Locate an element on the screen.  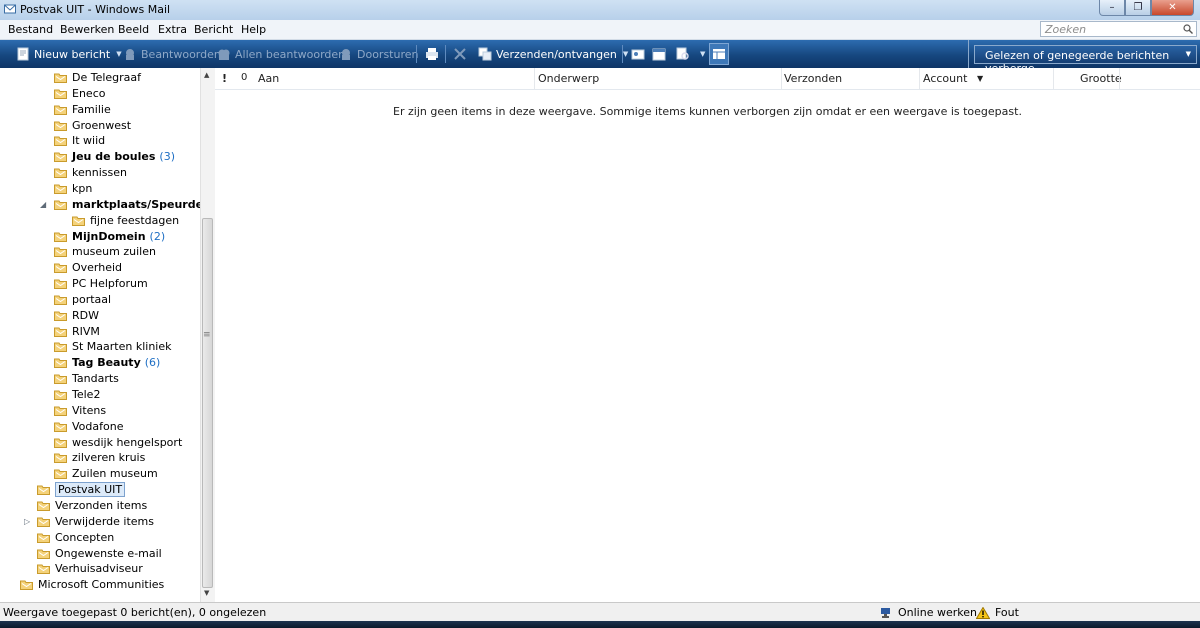
folder-item: Eneco is located at coordinates (79, 93).